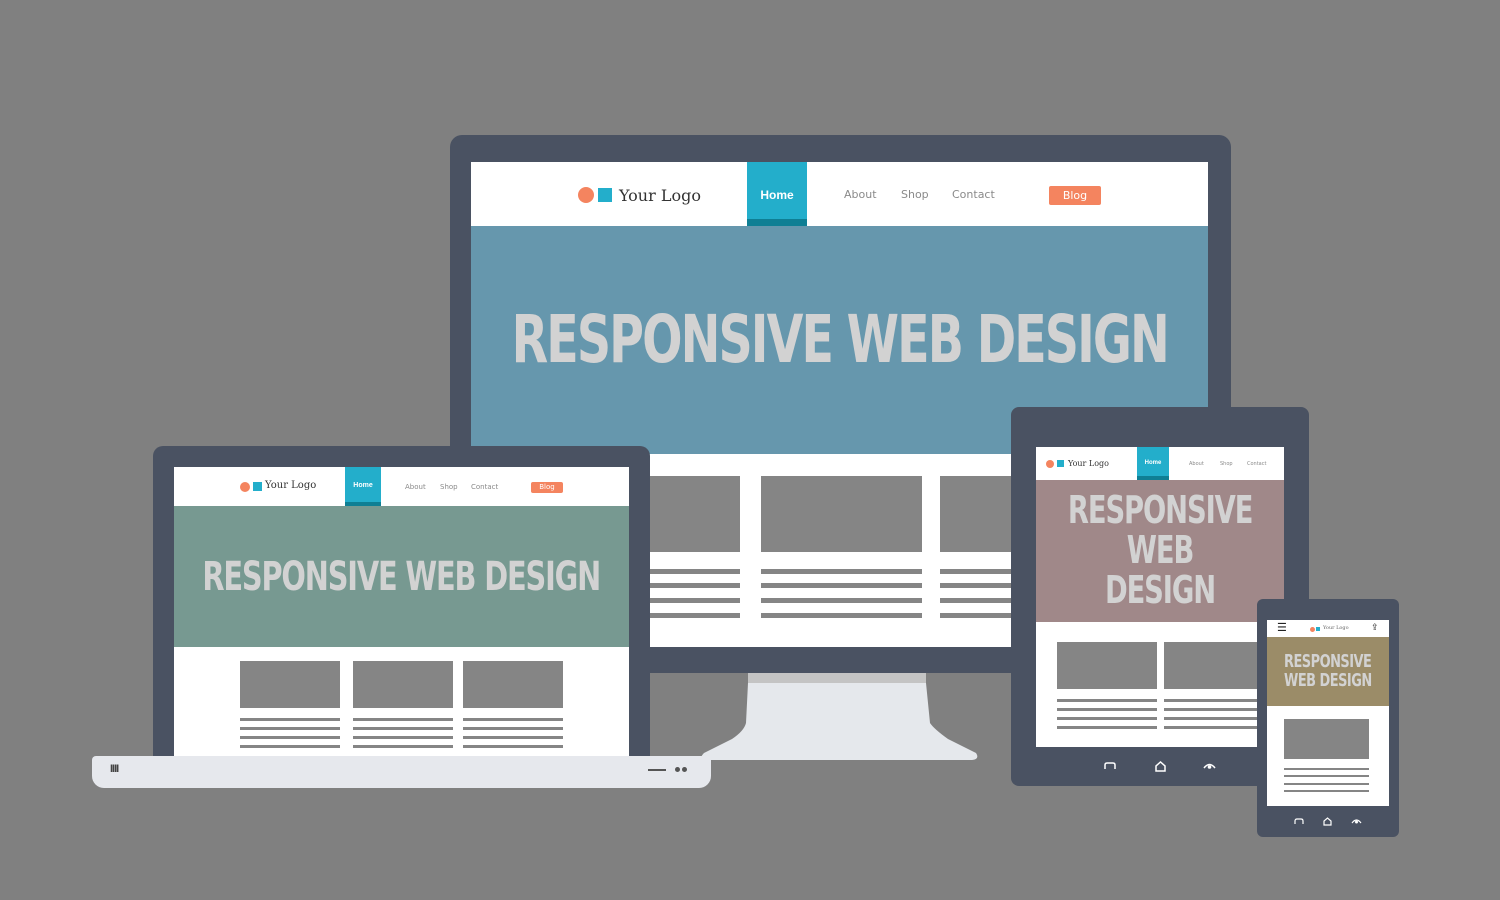  I want to click on phone-hero-title-line2: WEB DESIGN, so click(1328, 680).